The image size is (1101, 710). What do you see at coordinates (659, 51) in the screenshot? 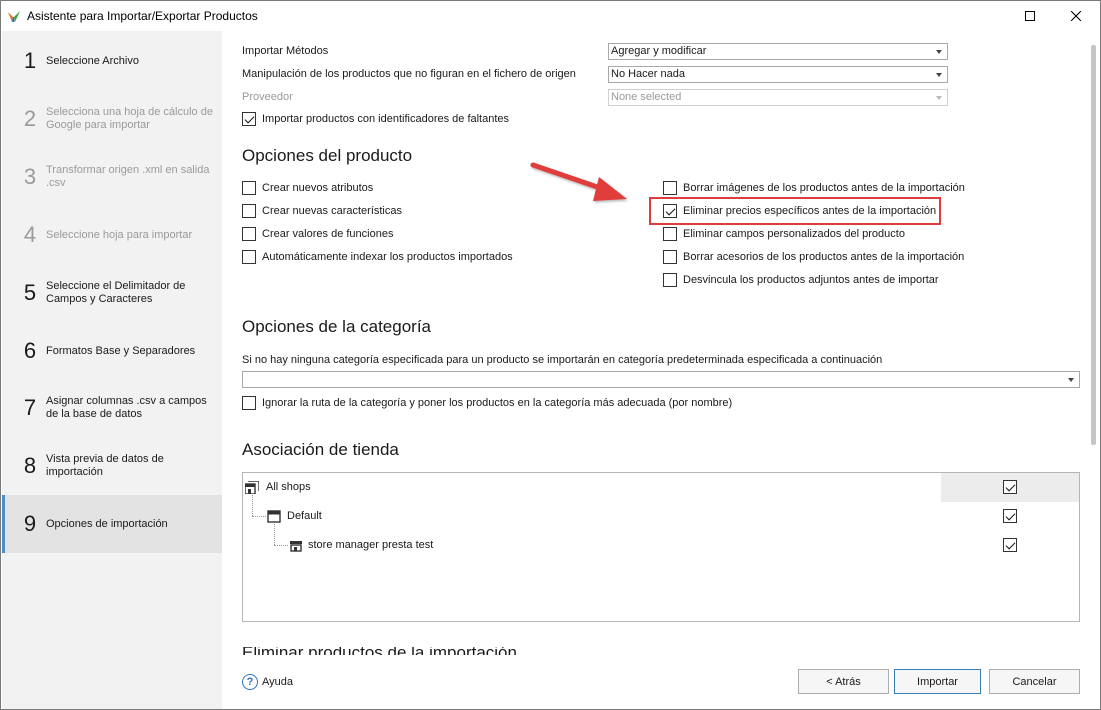
I see `import-methods-value: Agregar y modificar` at bounding box center [659, 51].